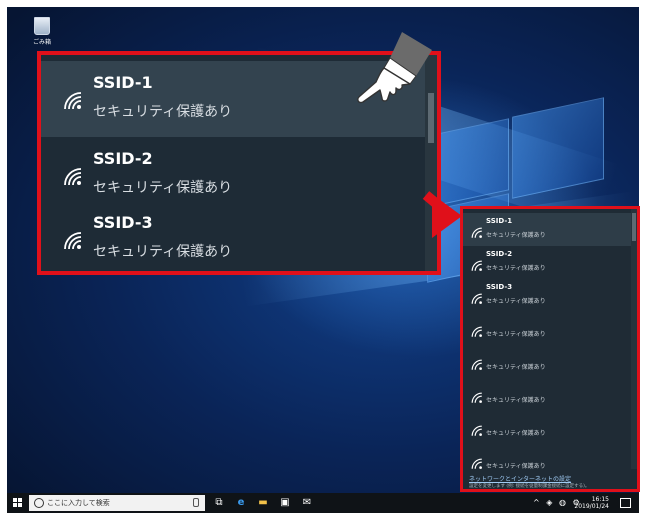 The image size is (646, 516). I want to click on pointing-hand-icon, so click(394, 68).